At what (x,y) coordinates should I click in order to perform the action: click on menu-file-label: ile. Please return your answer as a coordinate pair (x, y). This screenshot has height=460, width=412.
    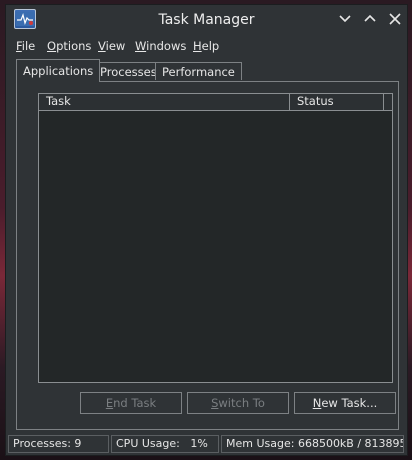
    Looking at the image, I should click on (28, 46).